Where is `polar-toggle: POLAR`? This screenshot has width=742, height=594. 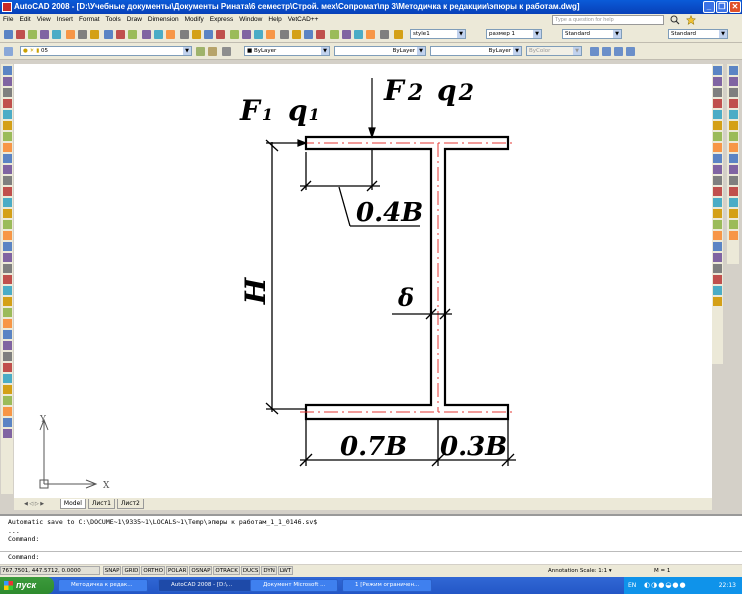
polar-toggle: POLAR is located at coordinates (177, 570).